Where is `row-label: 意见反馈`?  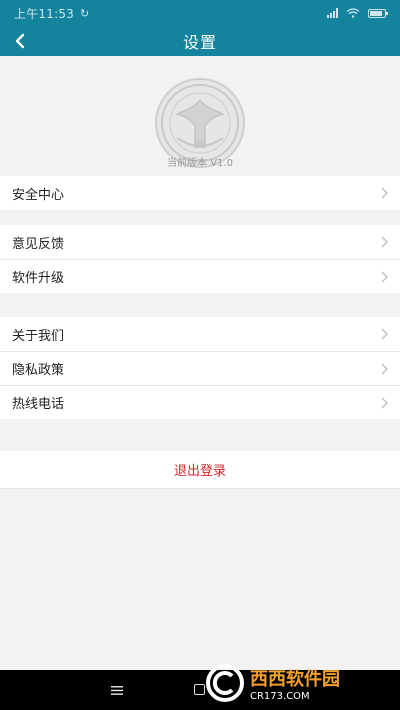 row-label: 意见反馈 is located at coordinates (38, 244).